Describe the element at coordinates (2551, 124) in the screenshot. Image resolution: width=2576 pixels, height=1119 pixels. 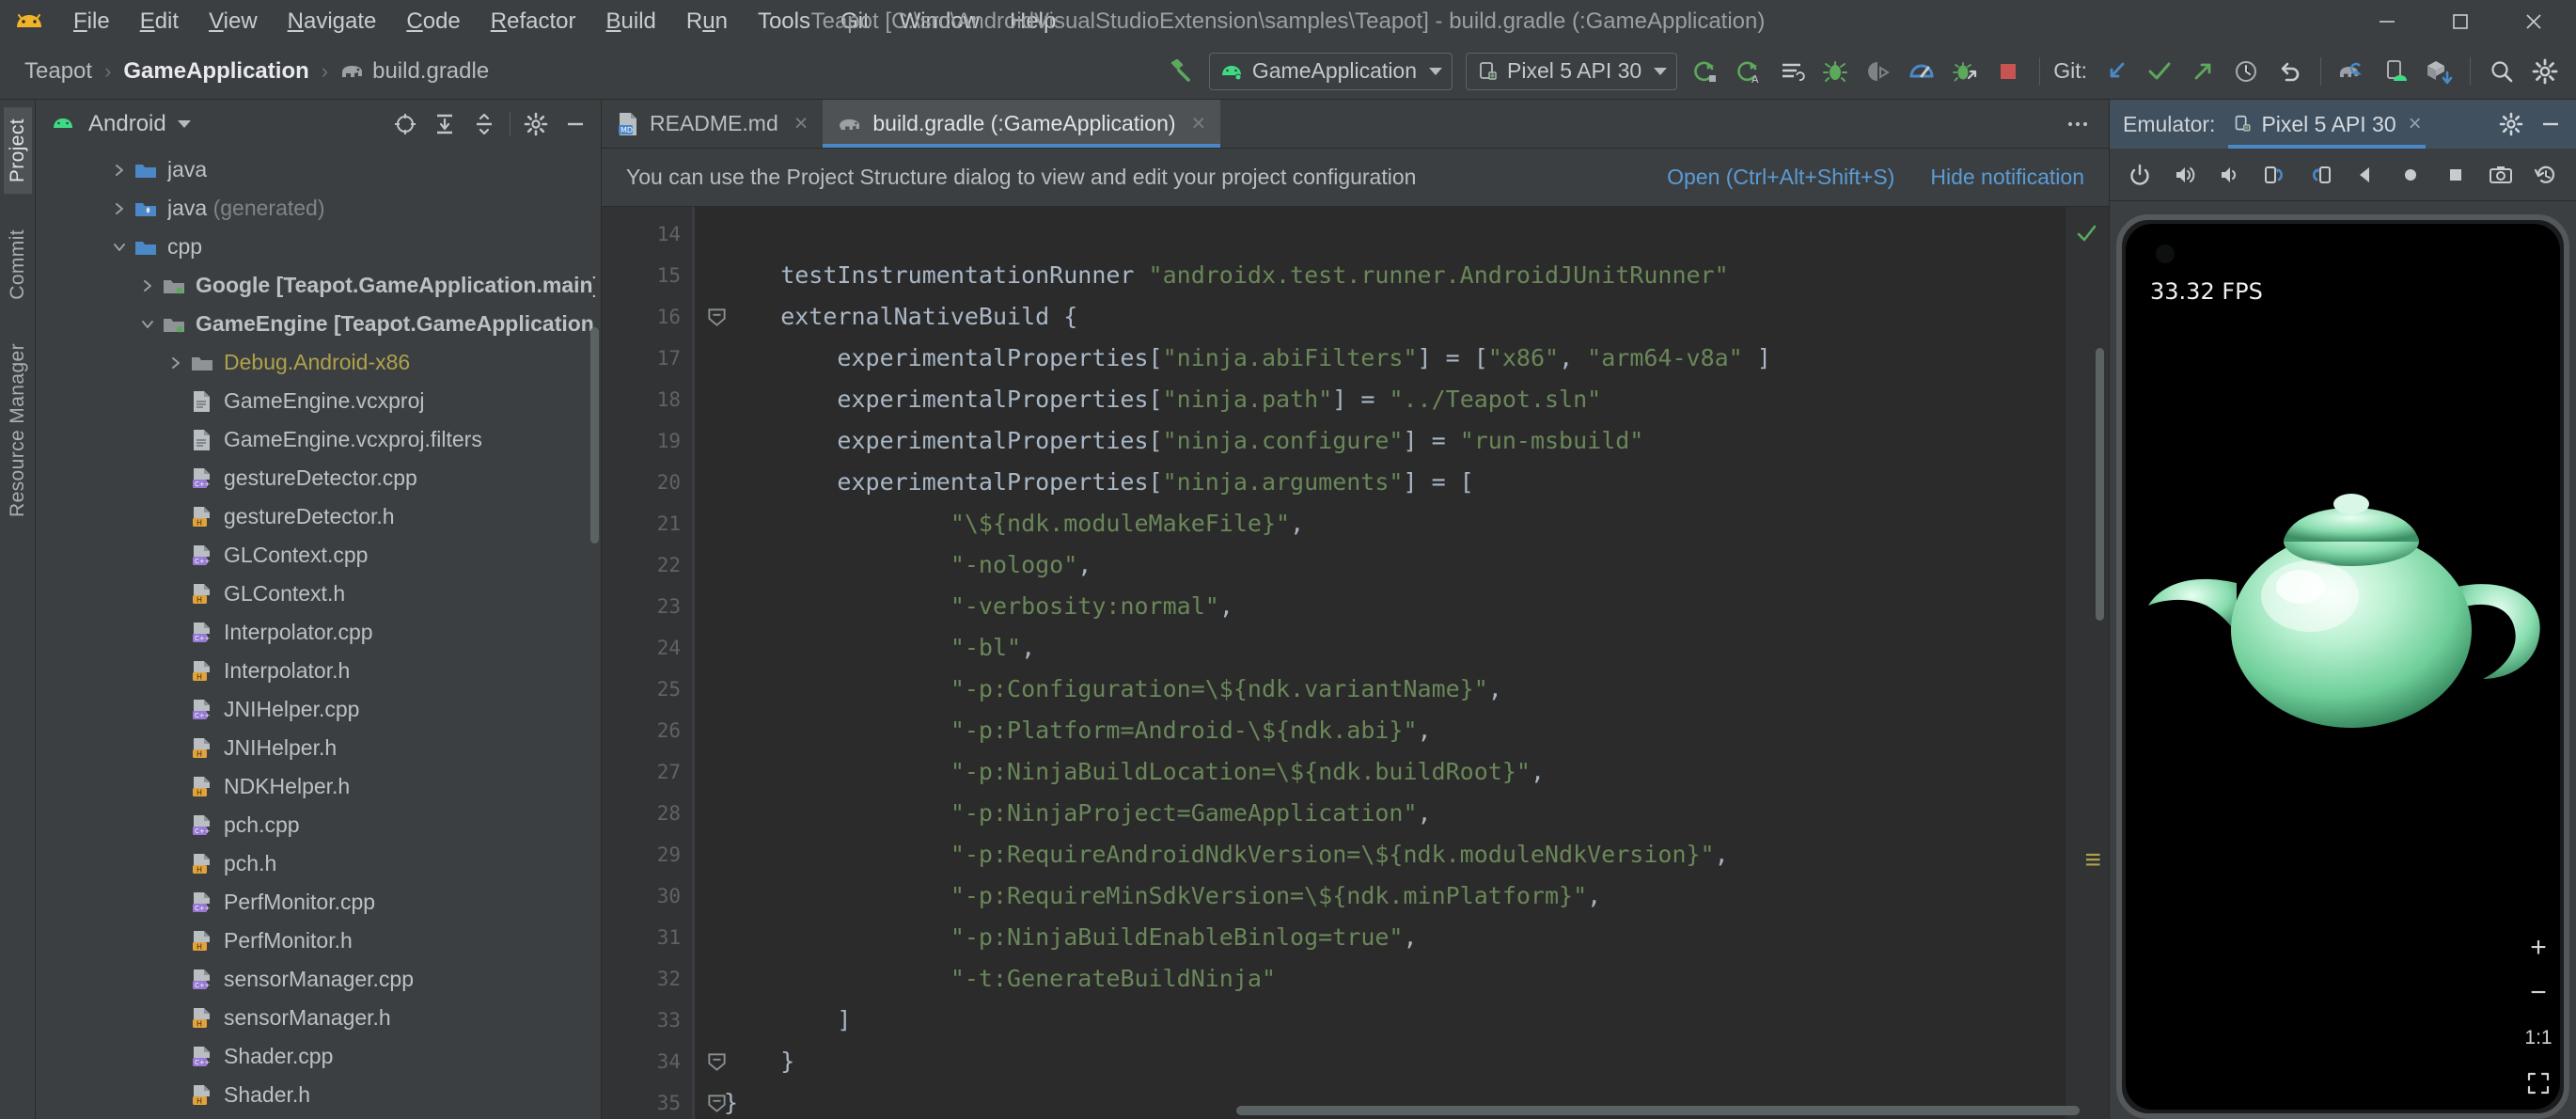
I see `hide-emulator-panel-icon` at that location.